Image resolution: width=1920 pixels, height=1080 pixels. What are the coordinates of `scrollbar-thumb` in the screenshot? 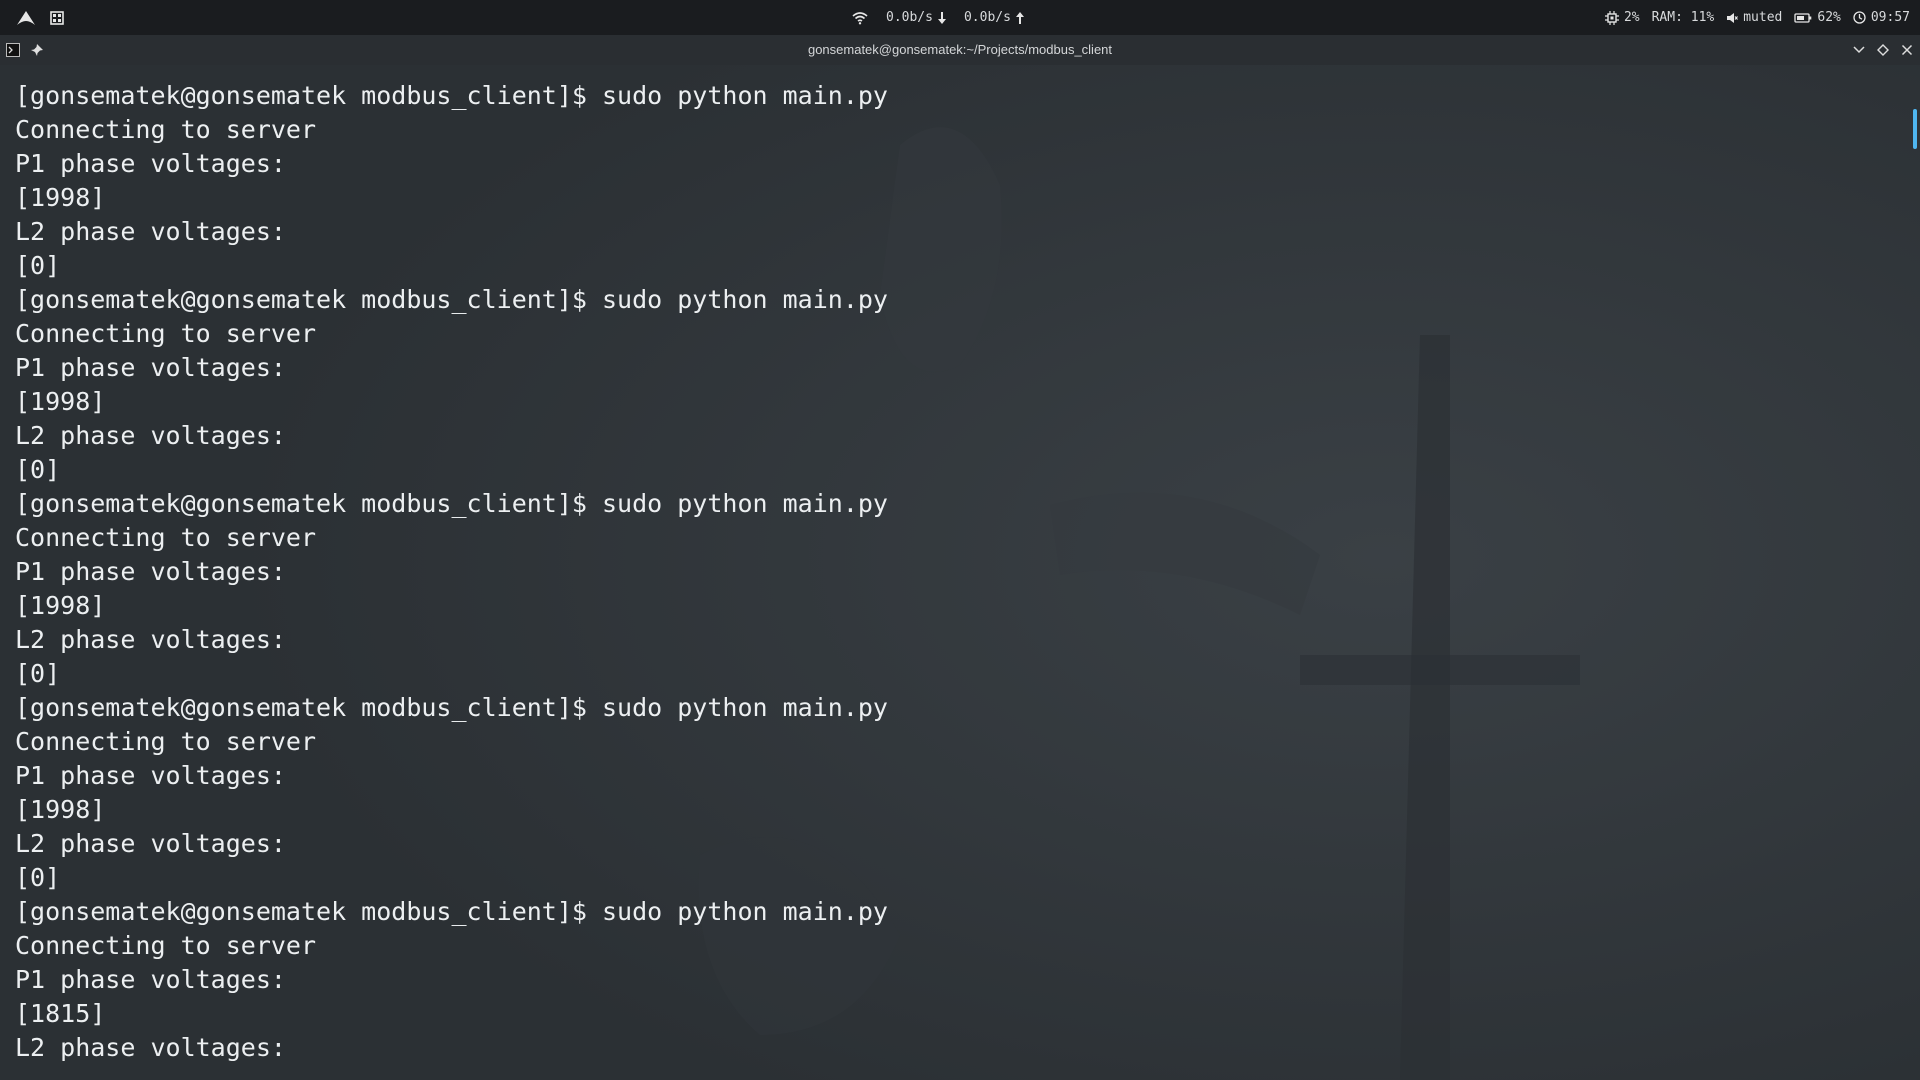 It's located at (1915, 129).